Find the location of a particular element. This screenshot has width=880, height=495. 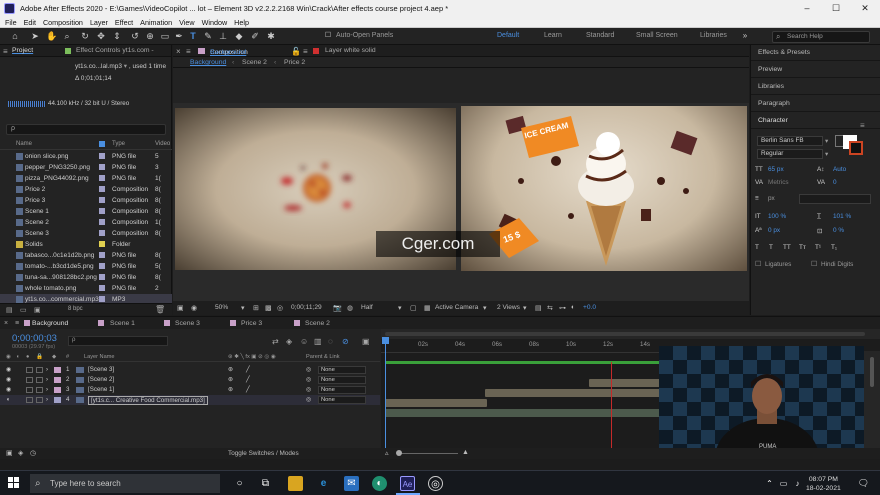

font-style-dropdown: Regular is located at coordinates (790, 154).